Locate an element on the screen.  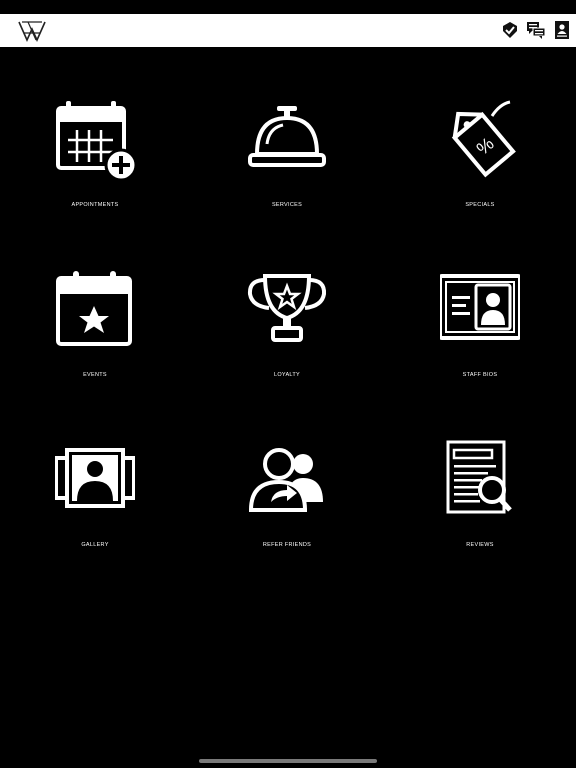
brand-logo-icon is located at coordinates (32, 31).